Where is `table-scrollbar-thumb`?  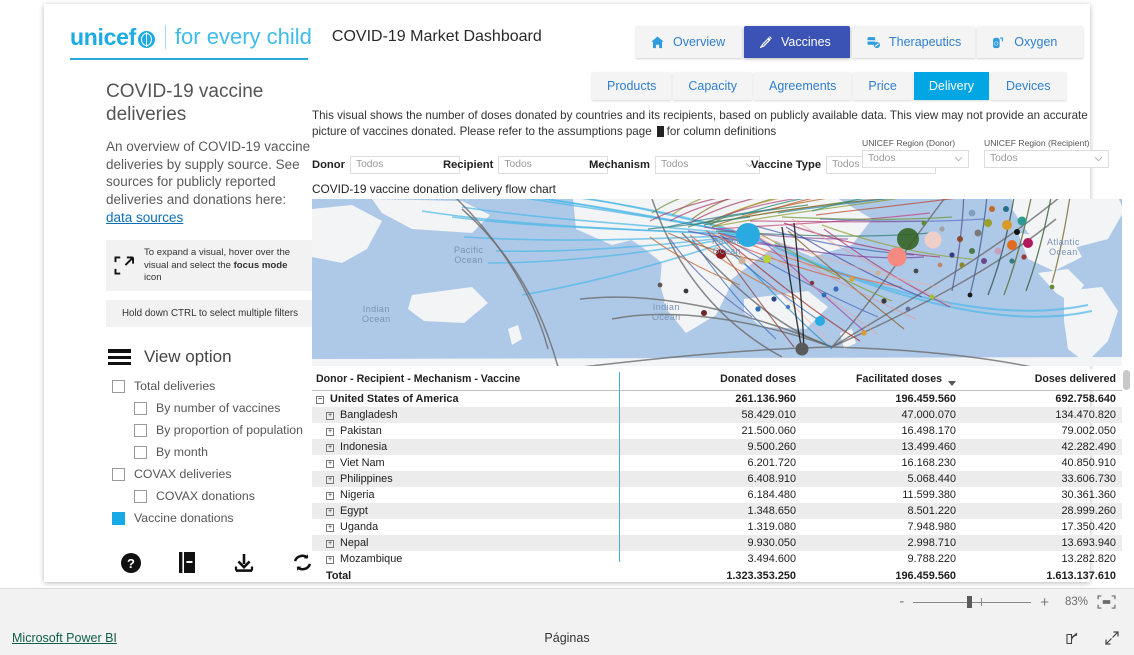 table-scrollbar-thumb is located at coordinates (1126, 379).